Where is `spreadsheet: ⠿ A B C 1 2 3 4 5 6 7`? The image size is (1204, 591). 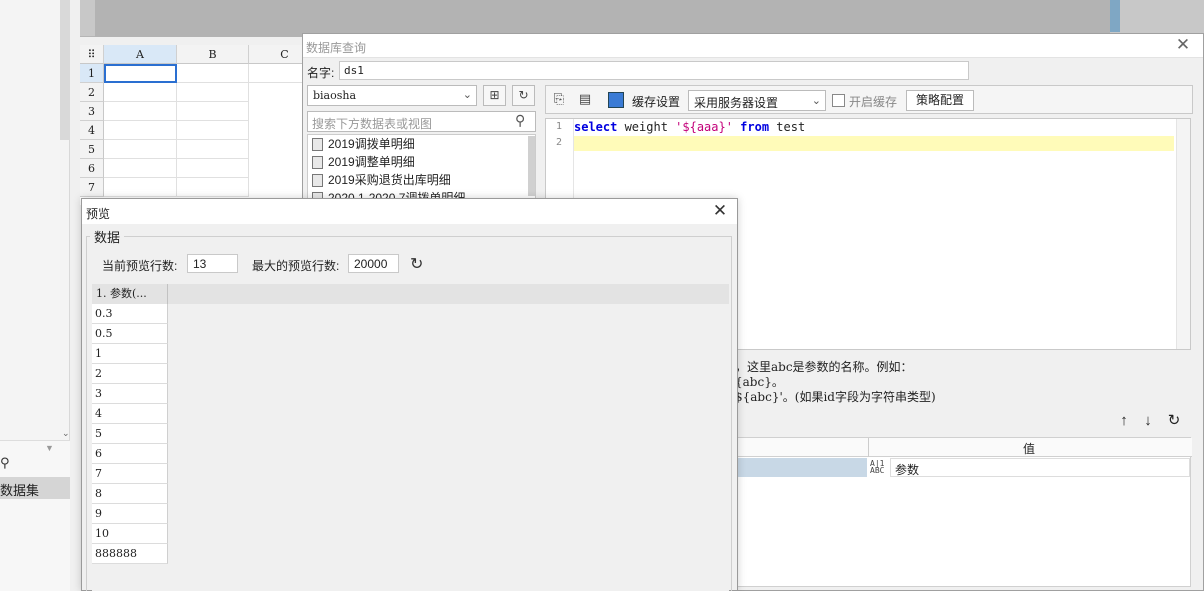 spreadsheet: ⠿ A B C 1 2 3 4 5 6 7 is located at coordinates (200, 125).